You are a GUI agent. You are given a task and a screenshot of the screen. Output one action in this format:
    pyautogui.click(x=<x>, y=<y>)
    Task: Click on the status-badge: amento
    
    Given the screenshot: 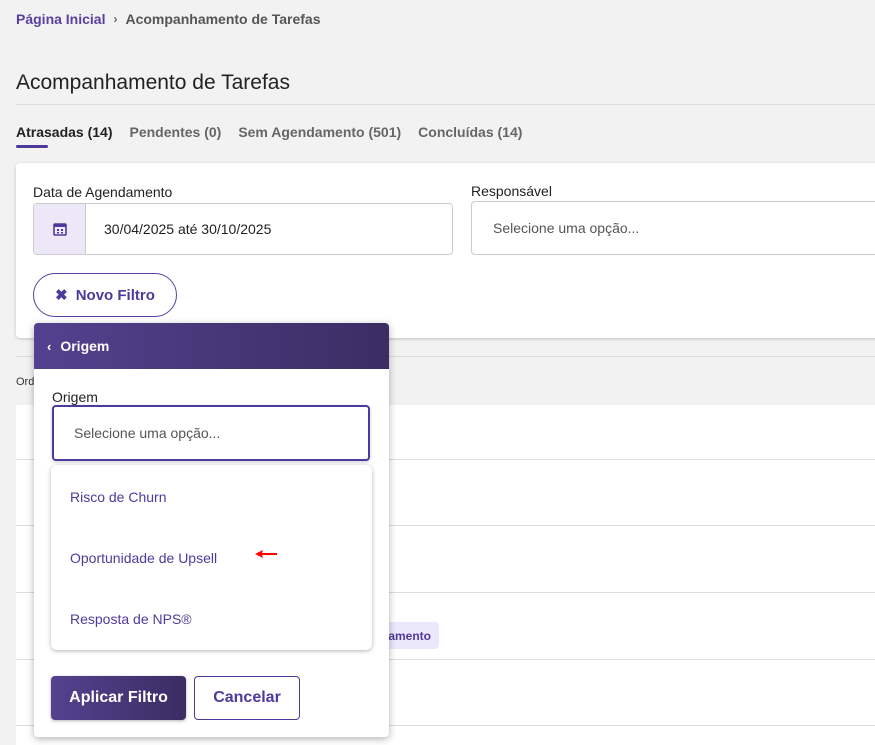 What is the action you would take?
    pyautogui.click(x=412, y=635)
    